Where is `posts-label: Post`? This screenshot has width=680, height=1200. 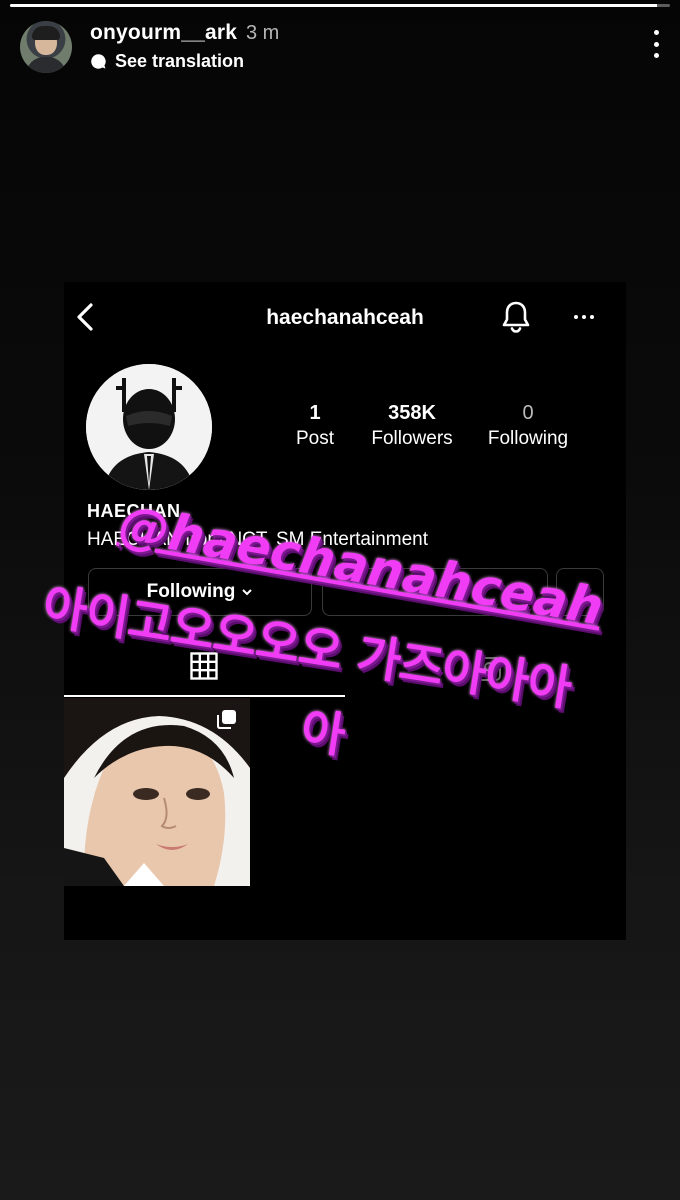 posts-label: Post is located at coordinates (315, 438).